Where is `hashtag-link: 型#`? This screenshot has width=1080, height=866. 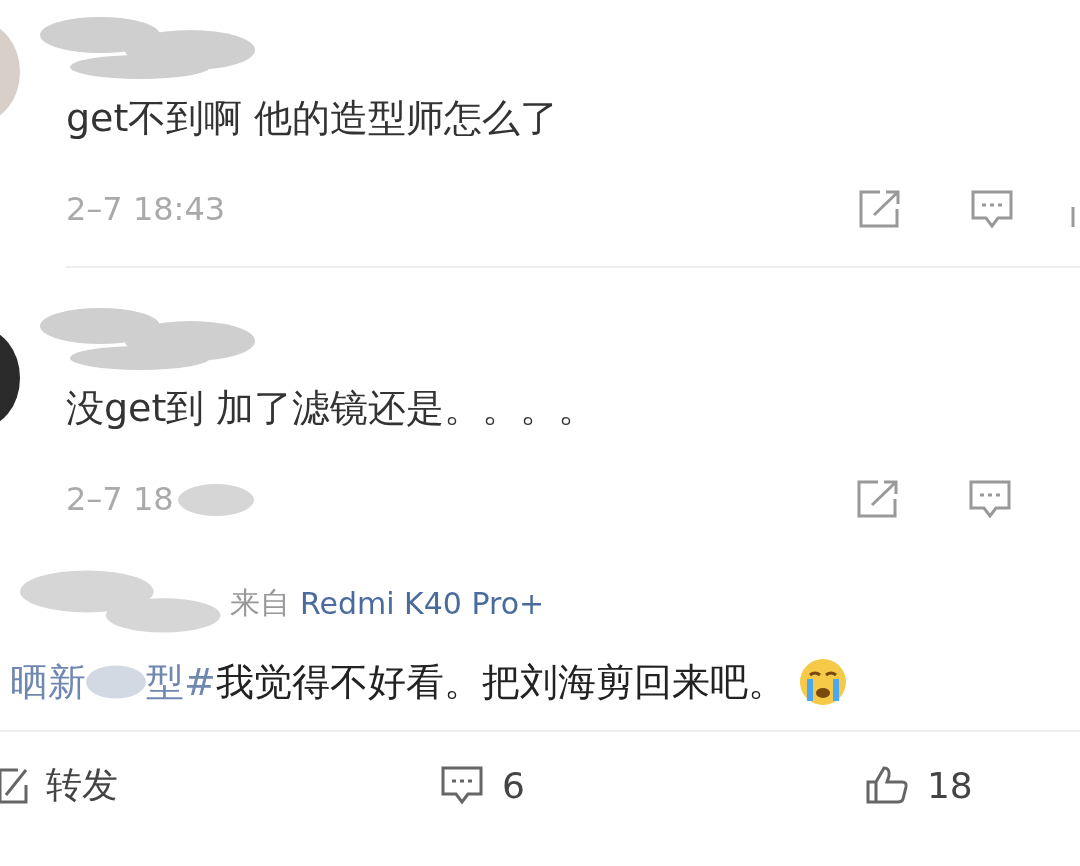
hashtag-link: 型# is located at coordinates (181, 682).